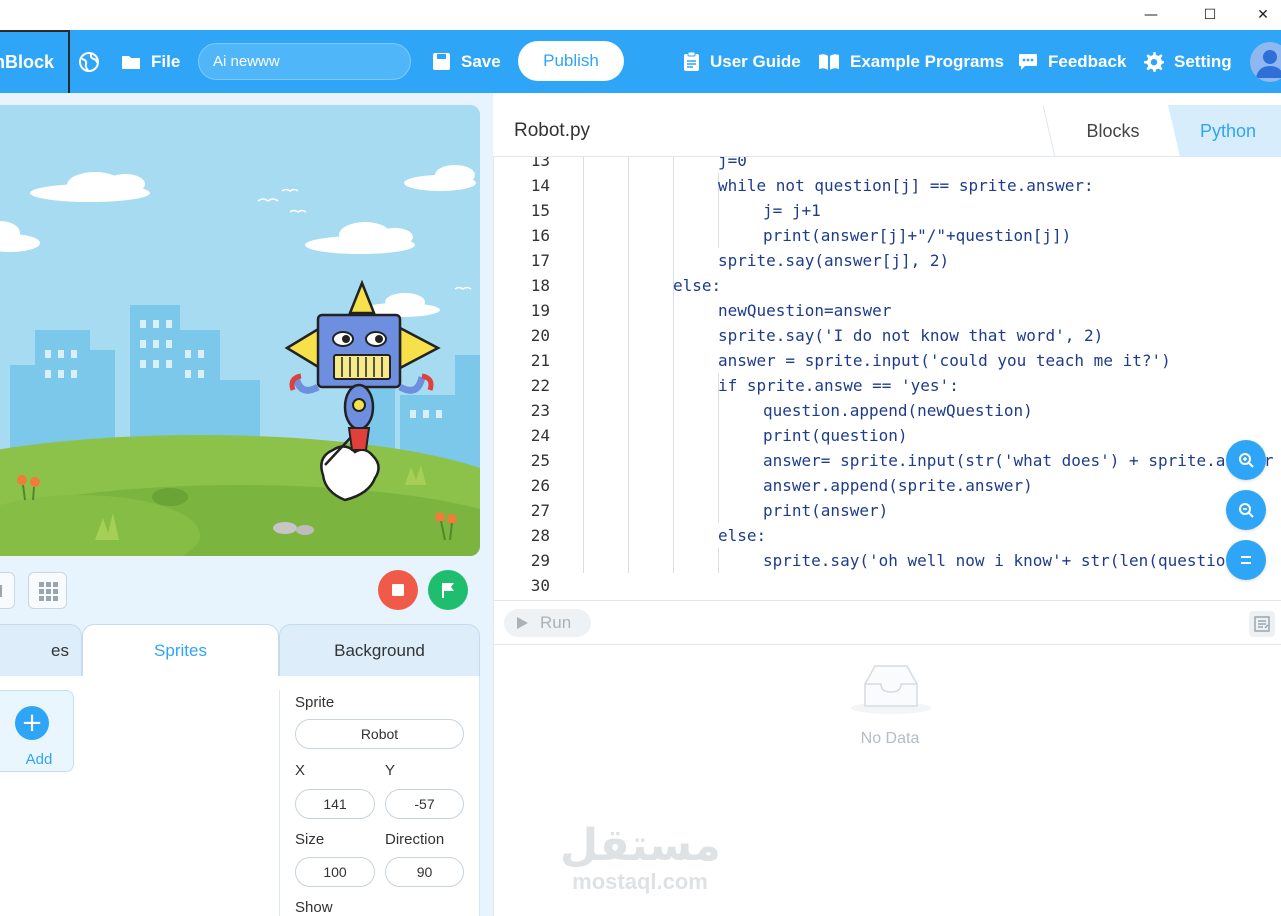 This screenshot has width=1281, height=916. What do you see at coordinates (7, 590) in the screenshot?
I see `small-stage-button` at bounding box center [7, 590].